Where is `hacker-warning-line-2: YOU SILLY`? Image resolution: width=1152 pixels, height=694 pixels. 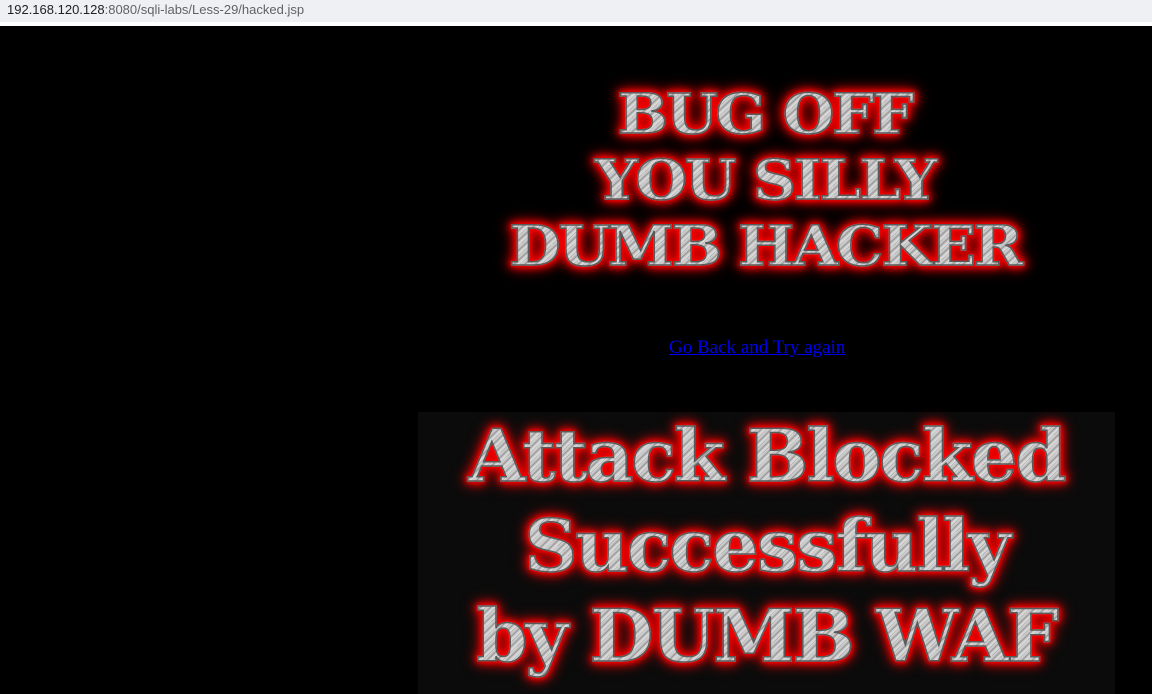 hacker-warning-line-2: YOU SILLY is located at coordinates (764, 180).